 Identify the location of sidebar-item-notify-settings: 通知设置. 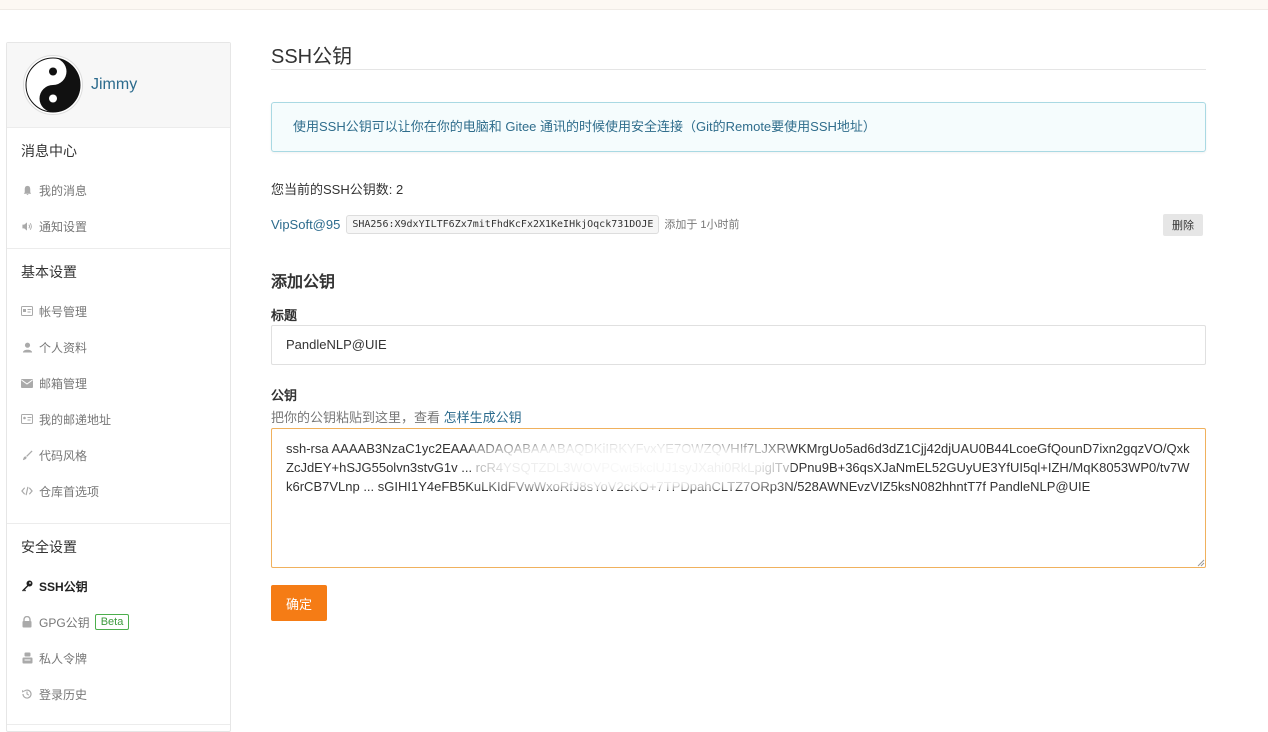
(118, 226).